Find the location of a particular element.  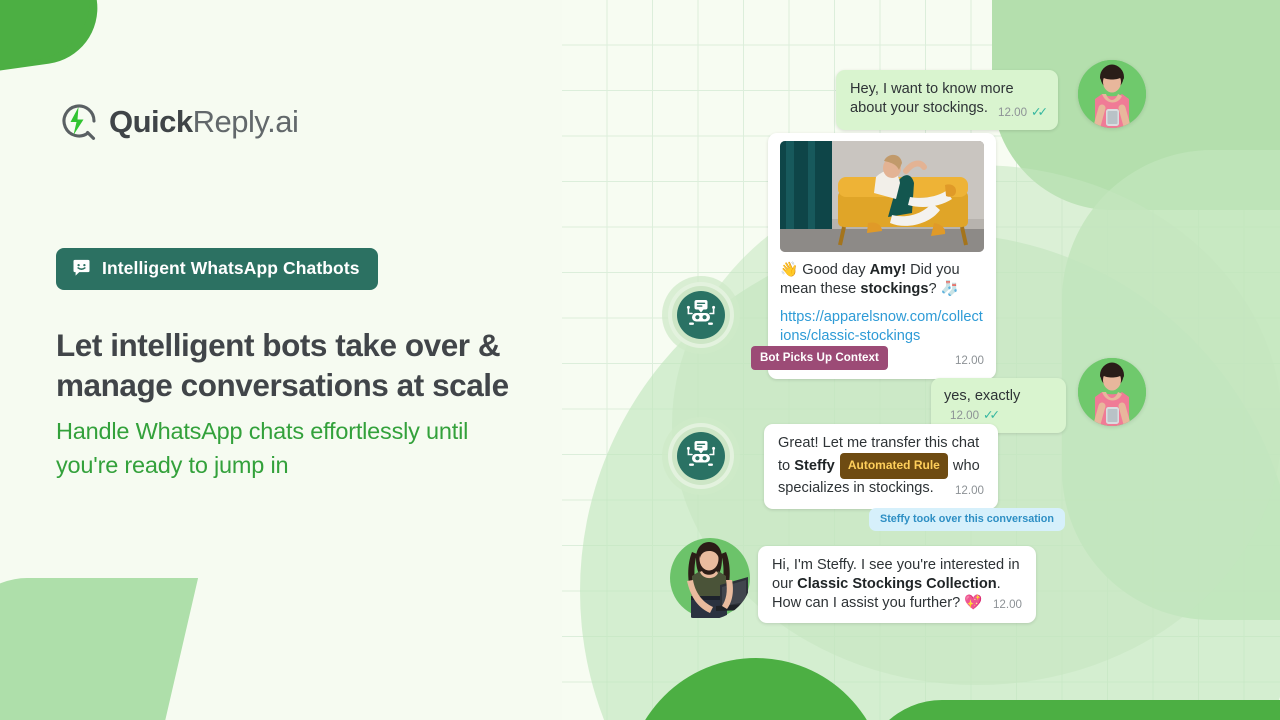

brand-logo: QuickReply.ai is located at coordinates (177, 121).